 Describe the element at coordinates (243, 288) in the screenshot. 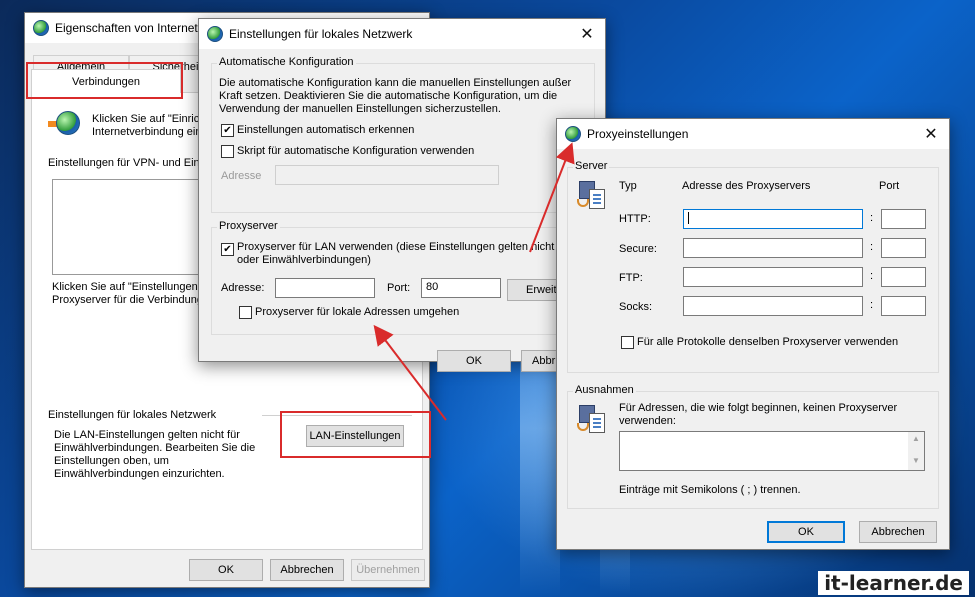

I see `proxy-address-label: Adresse:` at that location.